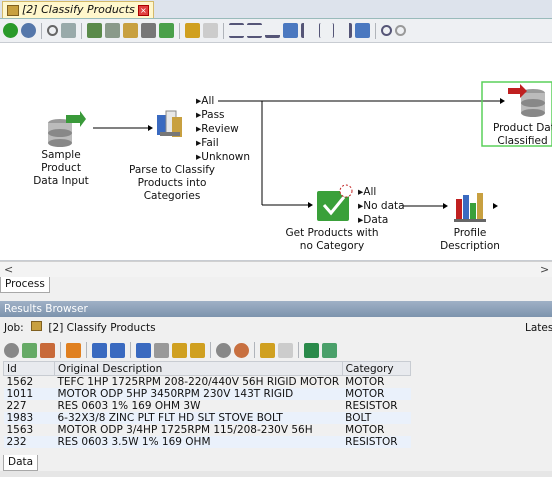  Describe the element at coordinates (197, 350) in the screenshot. I see `rows-icon` at that location.